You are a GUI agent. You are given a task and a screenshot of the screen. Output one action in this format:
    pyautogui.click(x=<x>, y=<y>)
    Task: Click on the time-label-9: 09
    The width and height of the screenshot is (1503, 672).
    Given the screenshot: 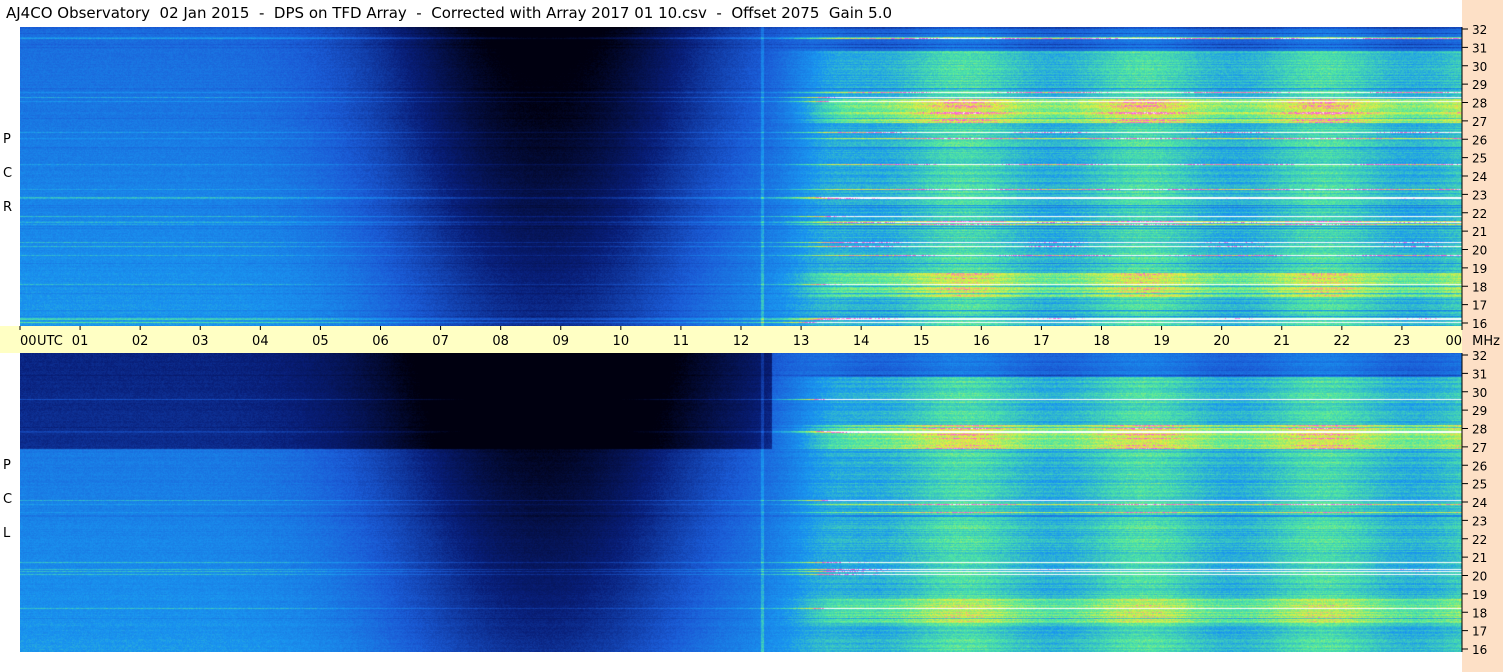 What is the action you would take?
    pyautogui.click(x=560, y=341)
    